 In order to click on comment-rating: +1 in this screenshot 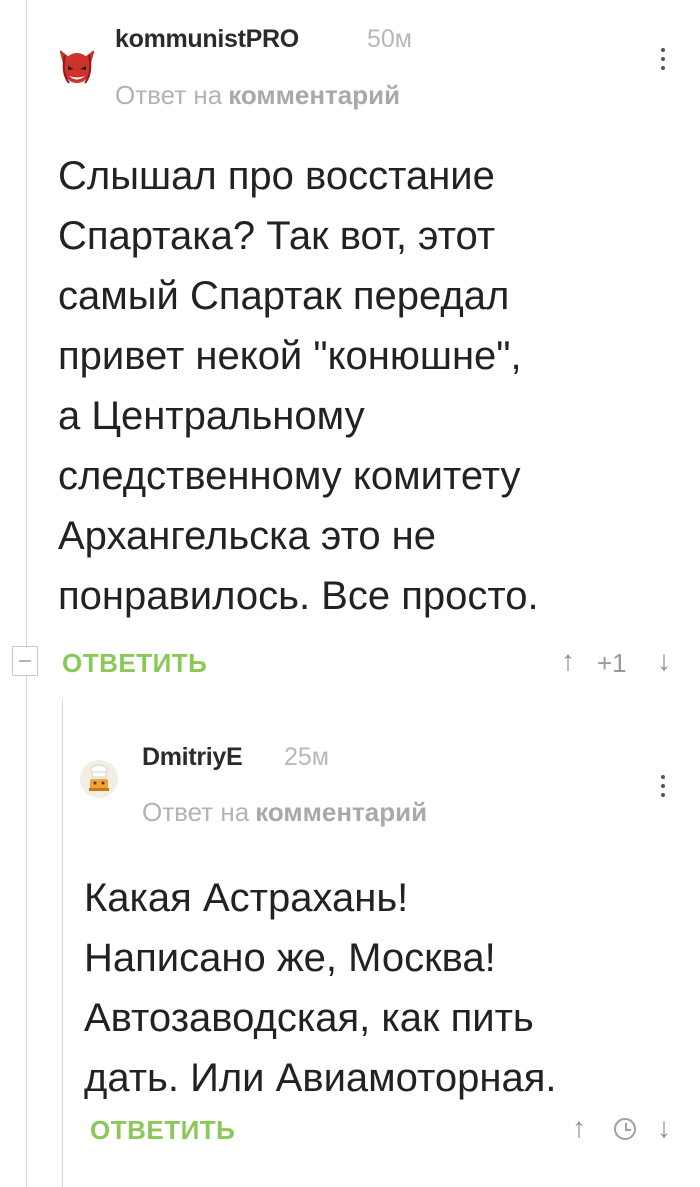, I will do `click(612, 663)`.